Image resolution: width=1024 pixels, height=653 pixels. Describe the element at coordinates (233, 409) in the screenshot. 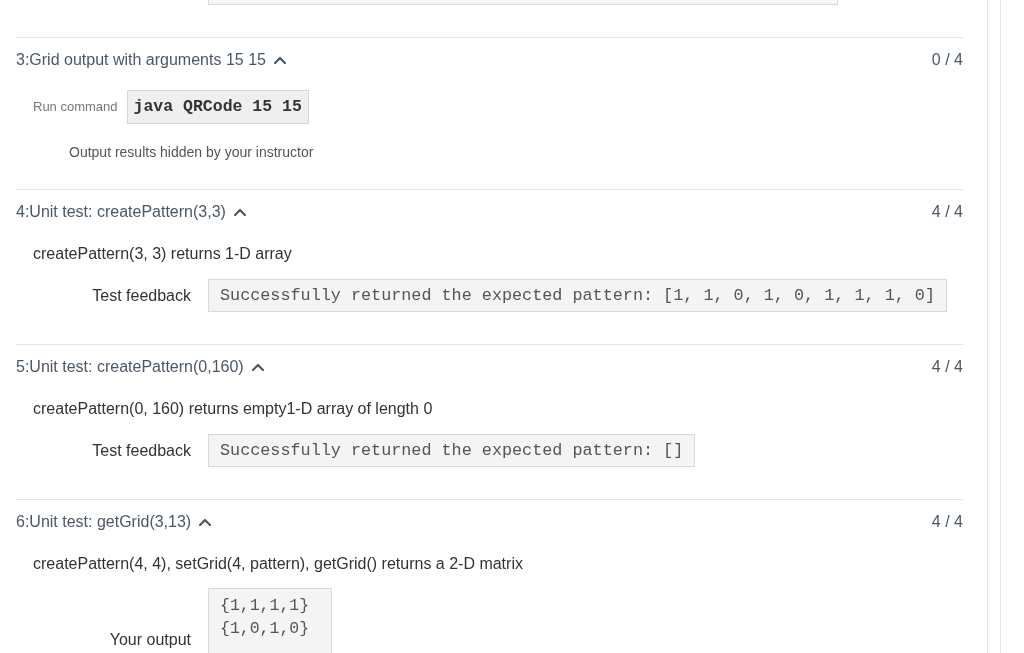

I see `test-description: createPattern(0, 160) returns empty1-D array of length 0` at that location.